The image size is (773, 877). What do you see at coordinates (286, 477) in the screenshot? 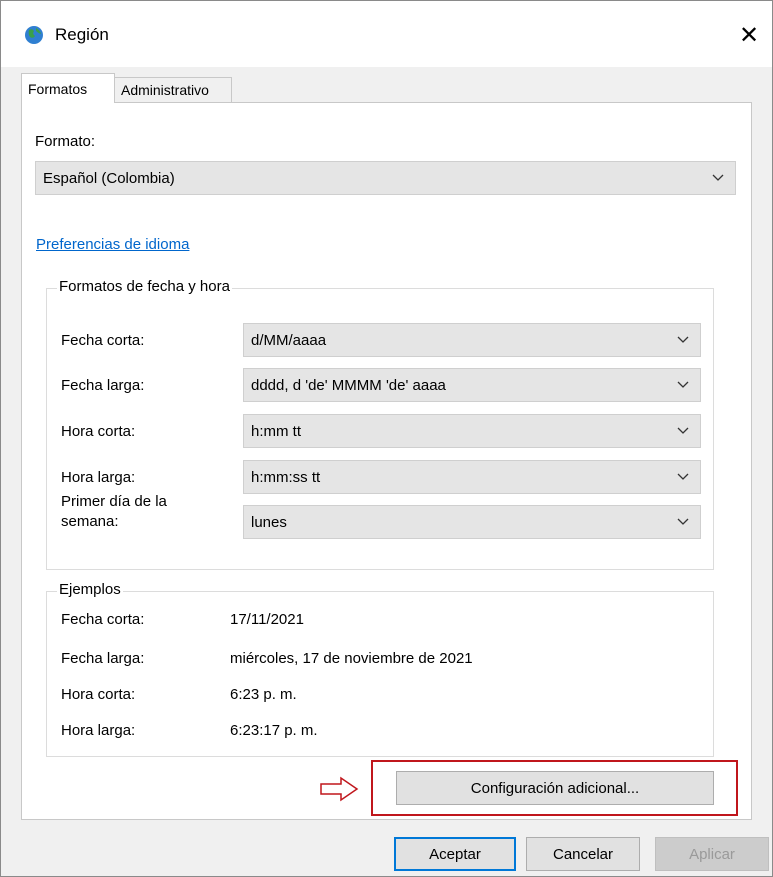
I see `long-time-value: h:mm:ss tt` at bounding box center [286, 477].